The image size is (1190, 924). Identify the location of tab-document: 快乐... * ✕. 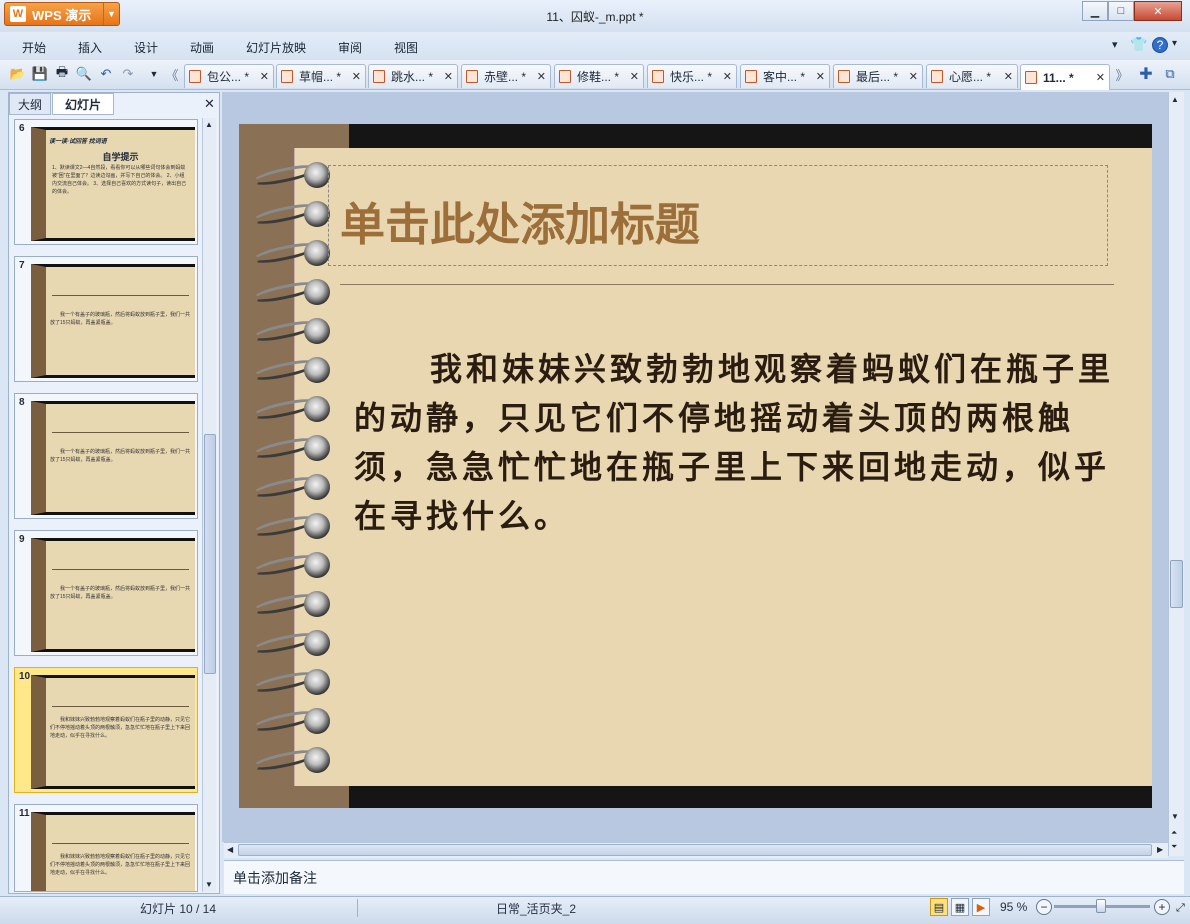
(692, 76).